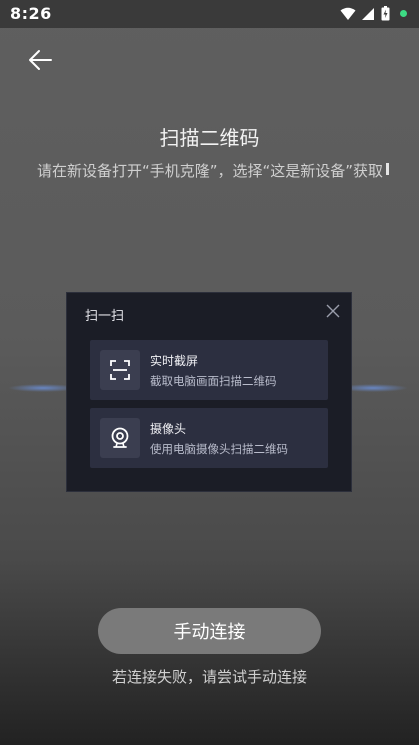  I want to click on option-screenshot-subtitle: 截取电脑画面扫描二维码, so click(213, 381).